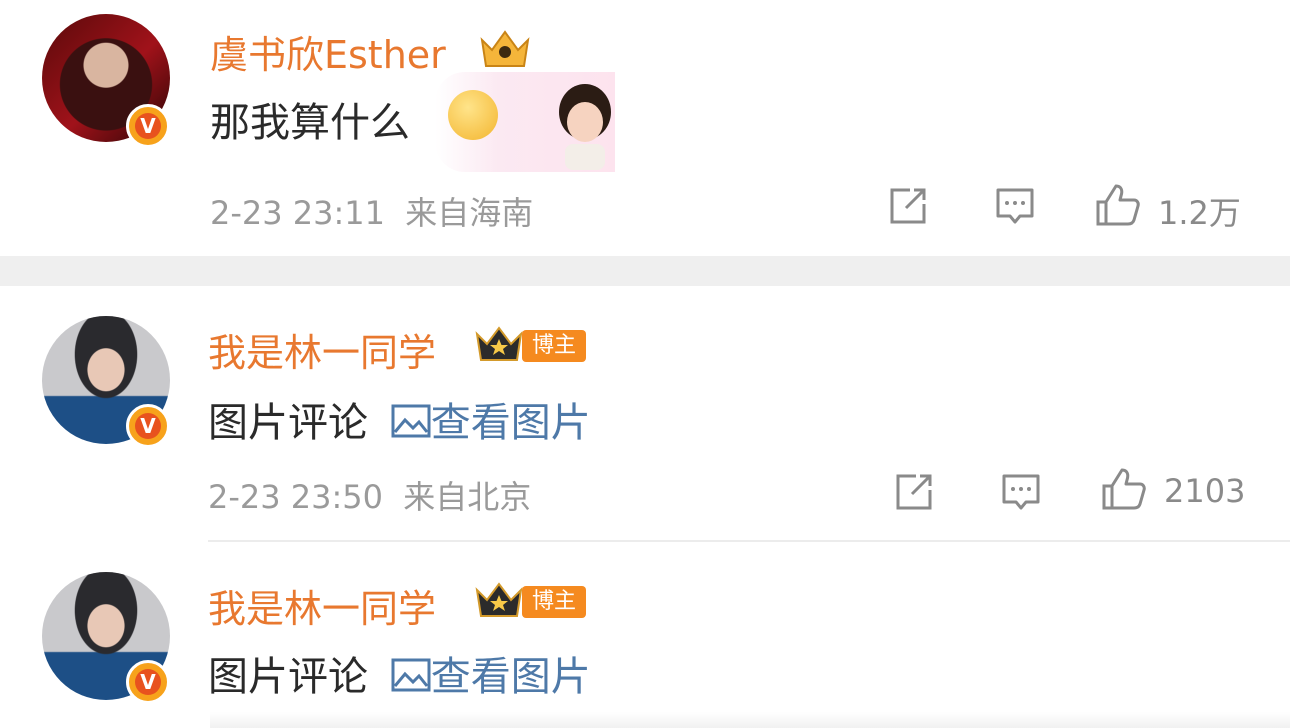 This screenshot has height=728, width=1290. Describe the element at coordinates (328, 51) in the screenshot. I see `username: 虞书欣Esther` at that location.